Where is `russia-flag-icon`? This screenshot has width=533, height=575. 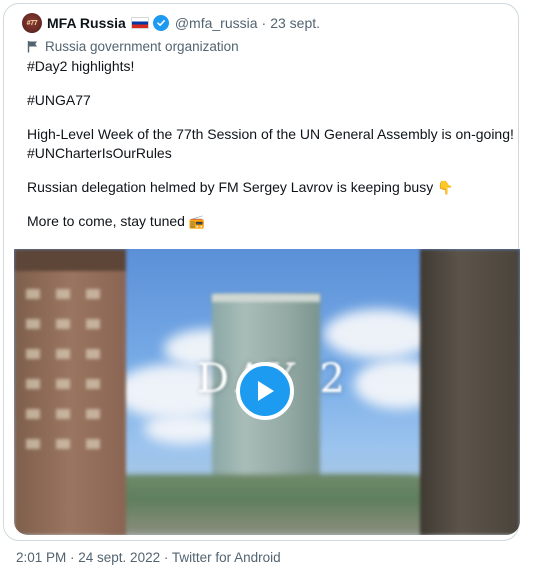
russia-flag-icon is located at coordinates (139, 23).